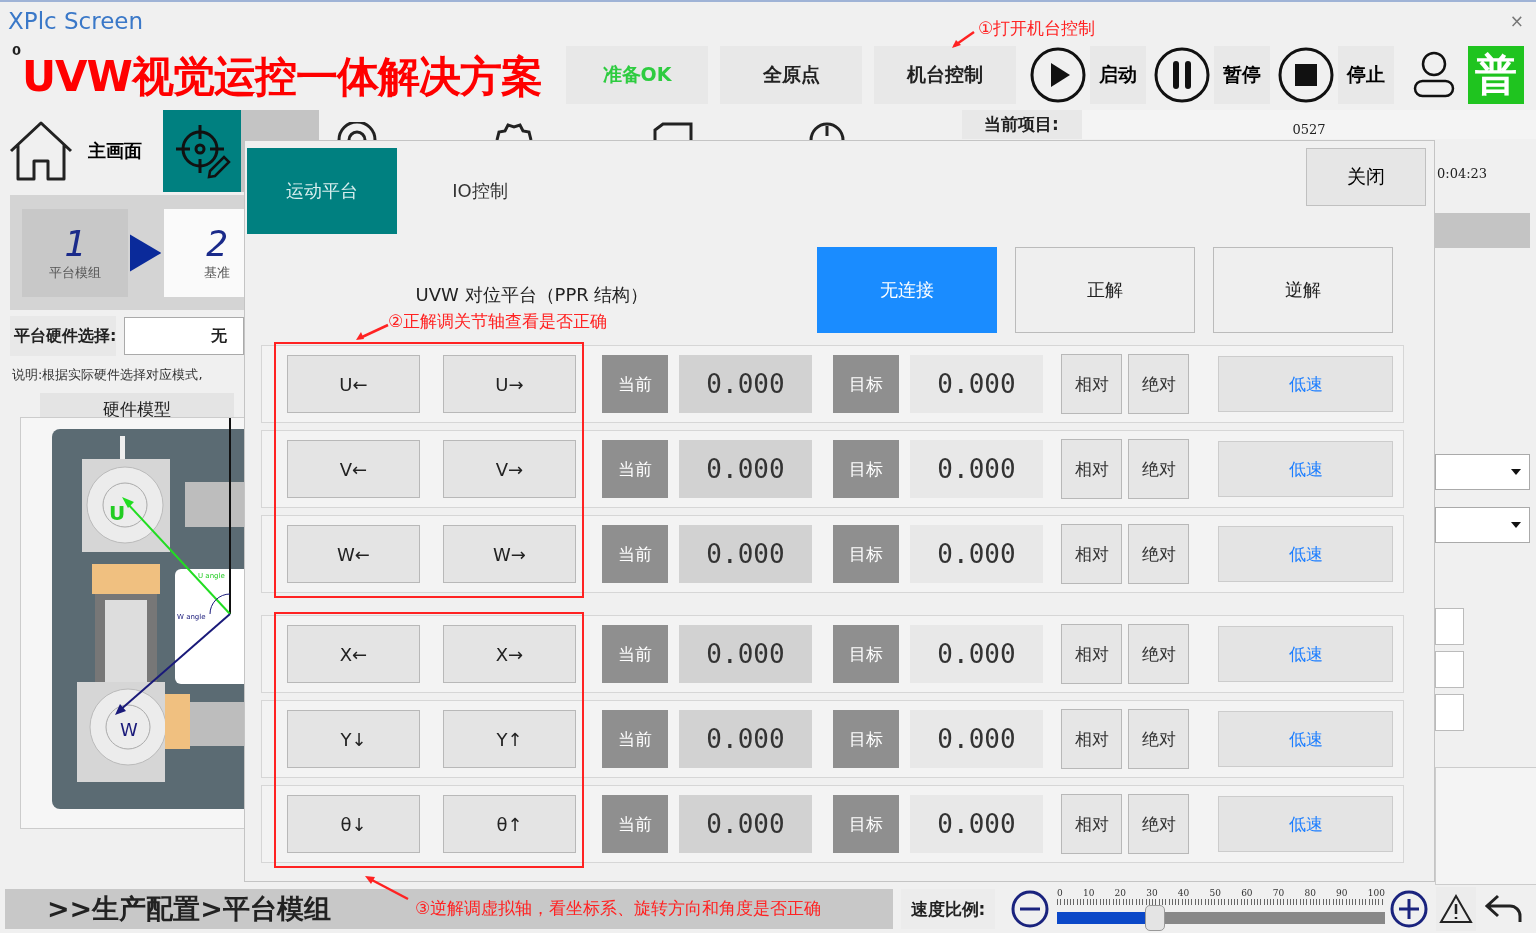 This screenshot has height=933, width=1536. What do you see at coordinates (322, 191) in the screenshot?
I see `dialog-tab: 运动平台` at bounding box center [322, 191].